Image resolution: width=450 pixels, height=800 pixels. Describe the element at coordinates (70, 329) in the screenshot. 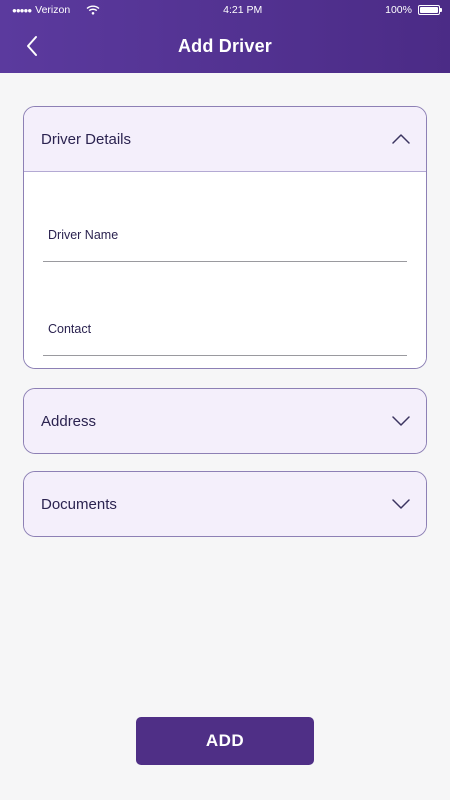

I see `contact-label: Contact` at that location.